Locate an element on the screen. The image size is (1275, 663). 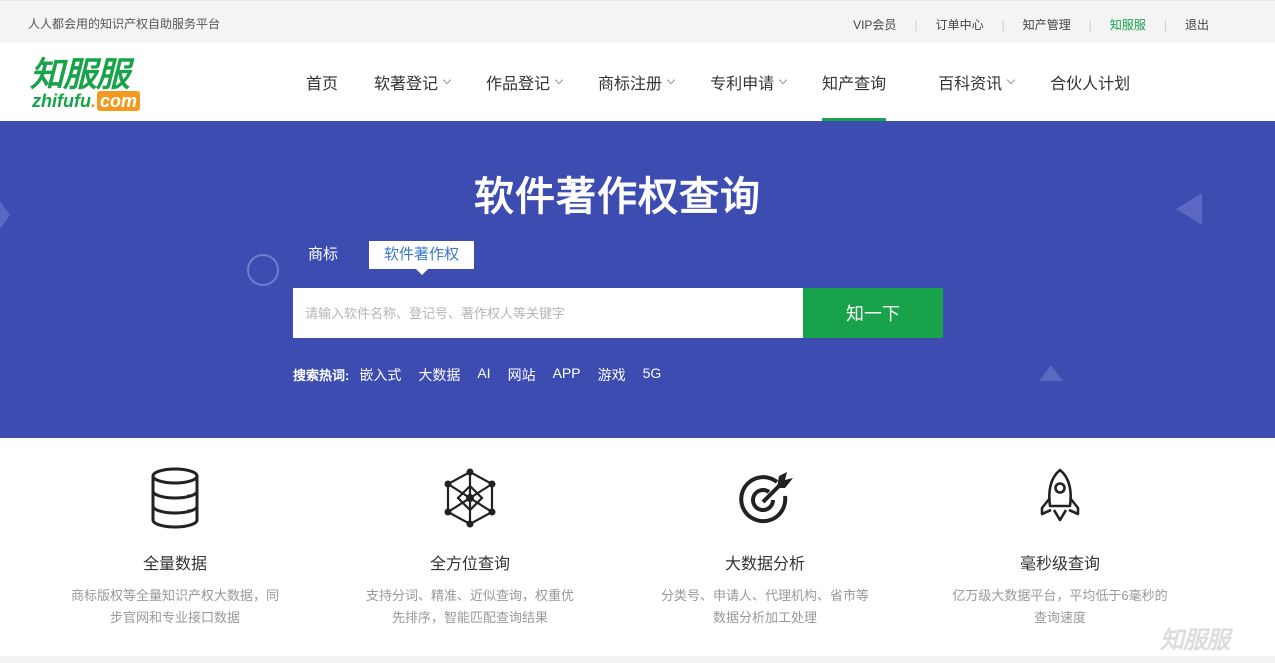
decorative-triangle is located at coordinates (1051, 373).